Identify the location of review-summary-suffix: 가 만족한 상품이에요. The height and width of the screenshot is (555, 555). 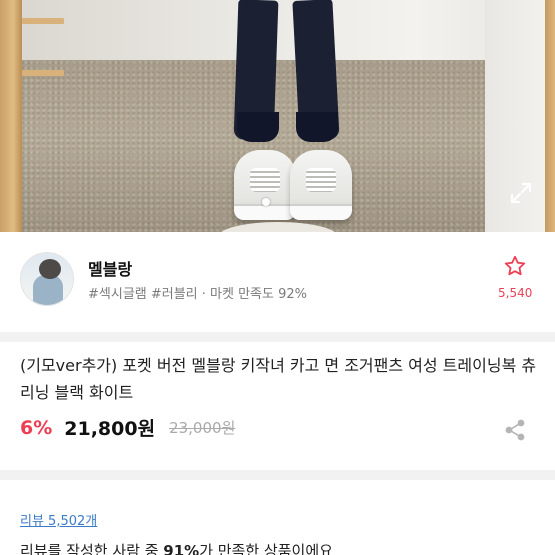
(266, 548).